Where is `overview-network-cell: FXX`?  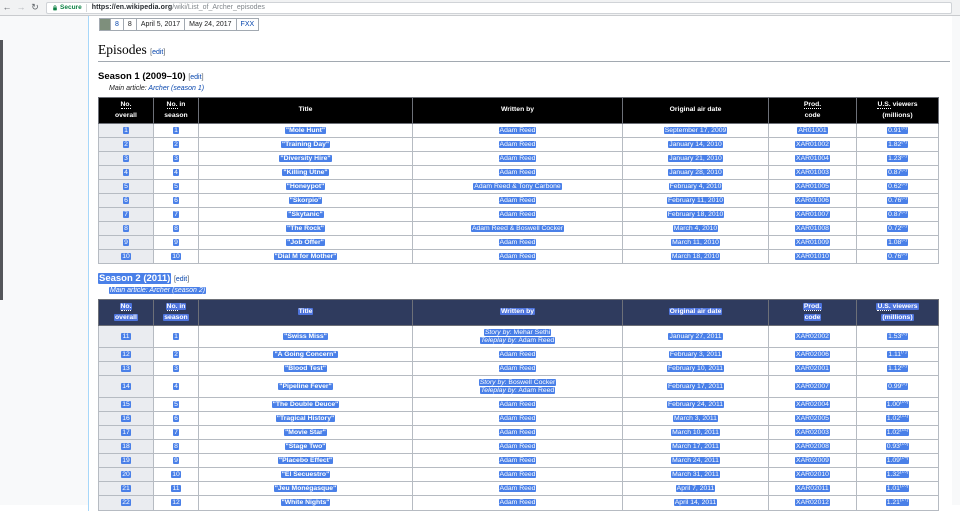
overview-network-cell: FXX is located at coordinates (247, 24).